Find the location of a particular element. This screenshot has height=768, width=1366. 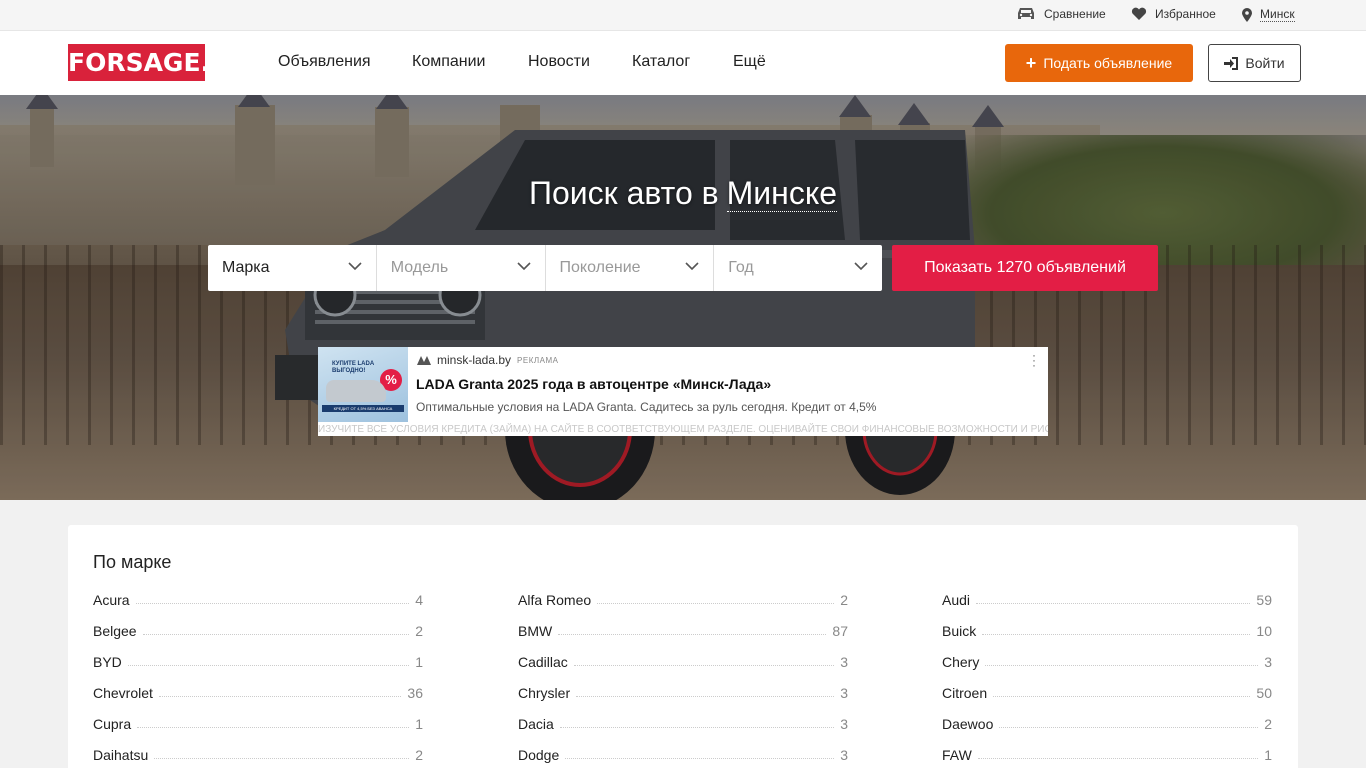

brands-heading: По марке is located at coordinates (132, 562).